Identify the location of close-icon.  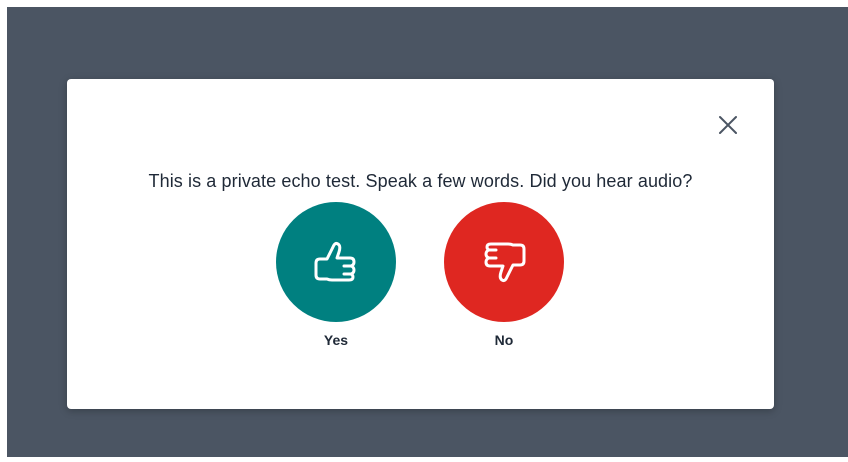
(728, 125).